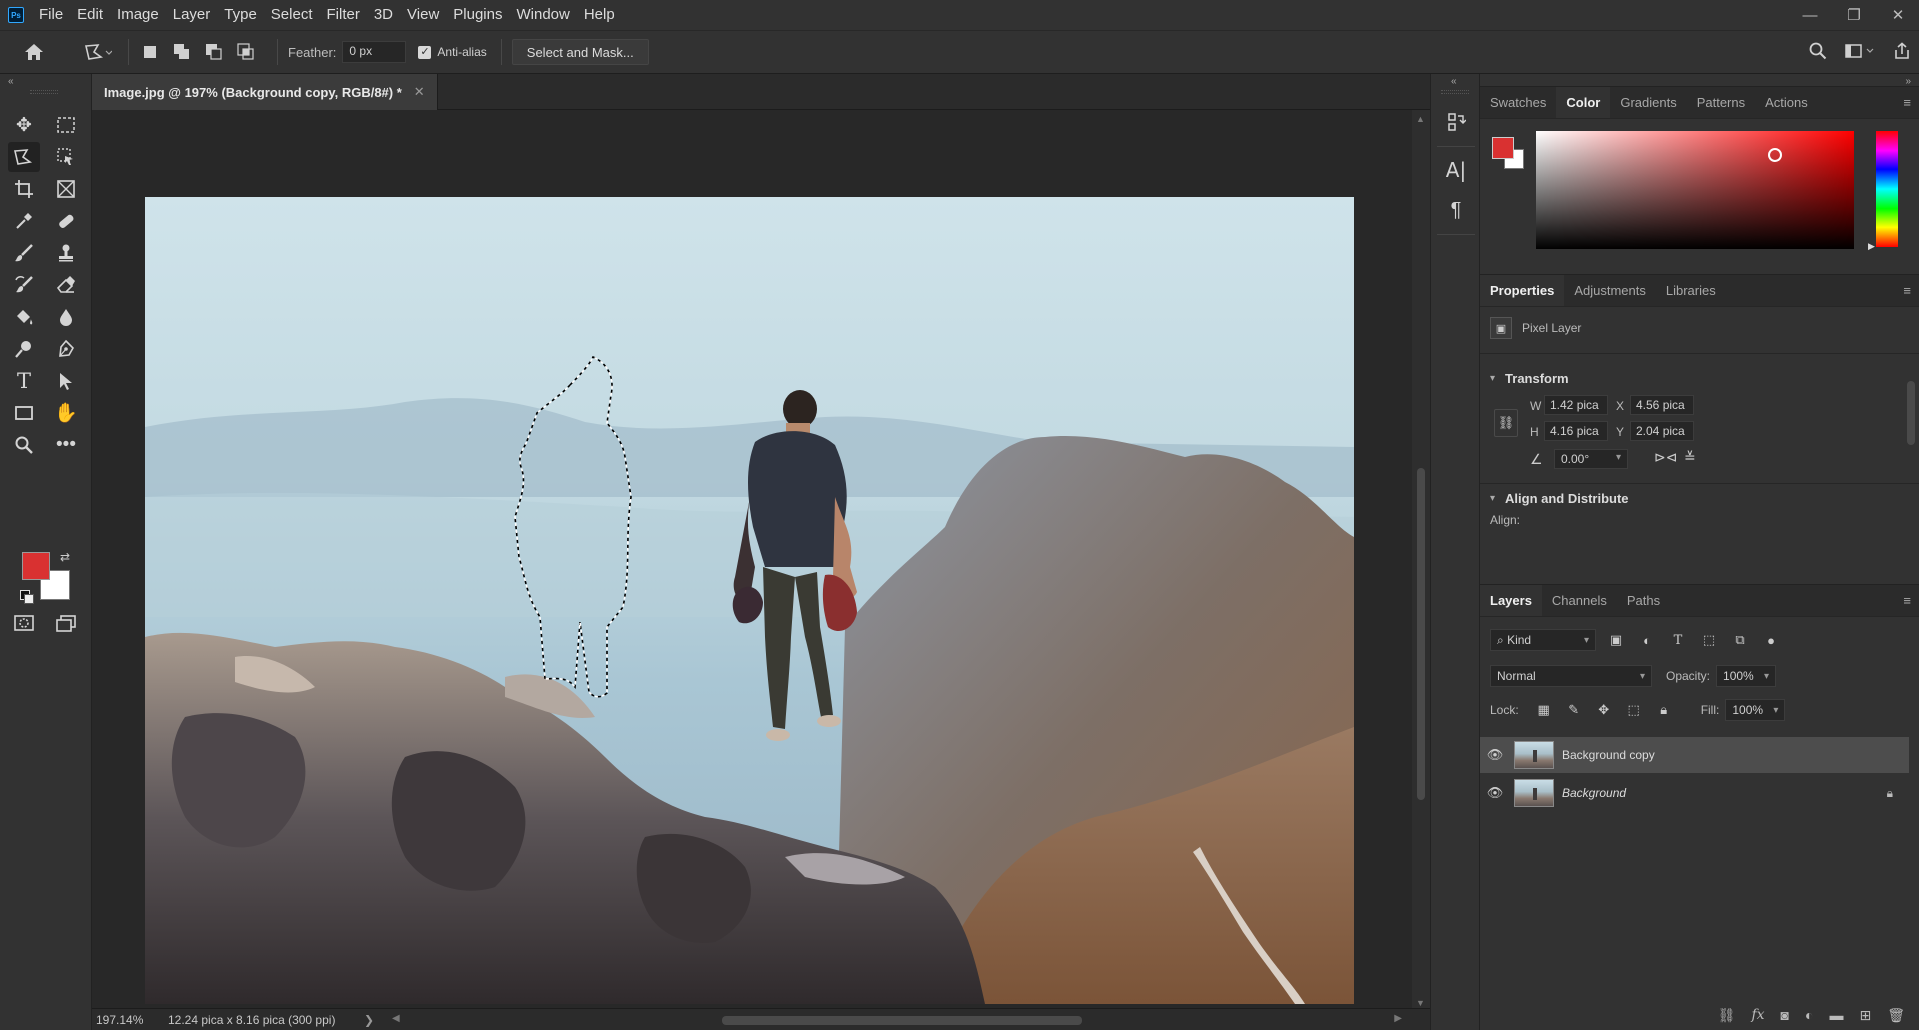  I want to click on color-picker-ring, so click(1775, 155).